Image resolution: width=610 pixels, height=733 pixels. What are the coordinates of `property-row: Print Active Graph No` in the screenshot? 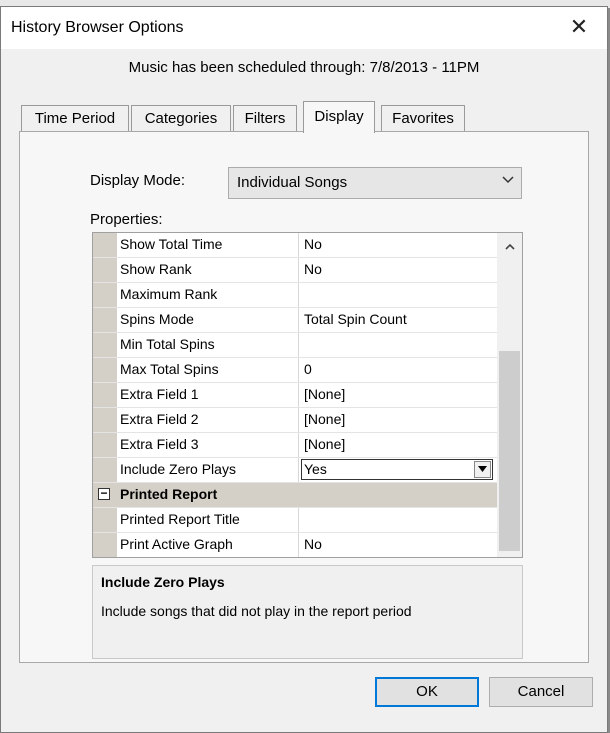 It's located at (295, 545).